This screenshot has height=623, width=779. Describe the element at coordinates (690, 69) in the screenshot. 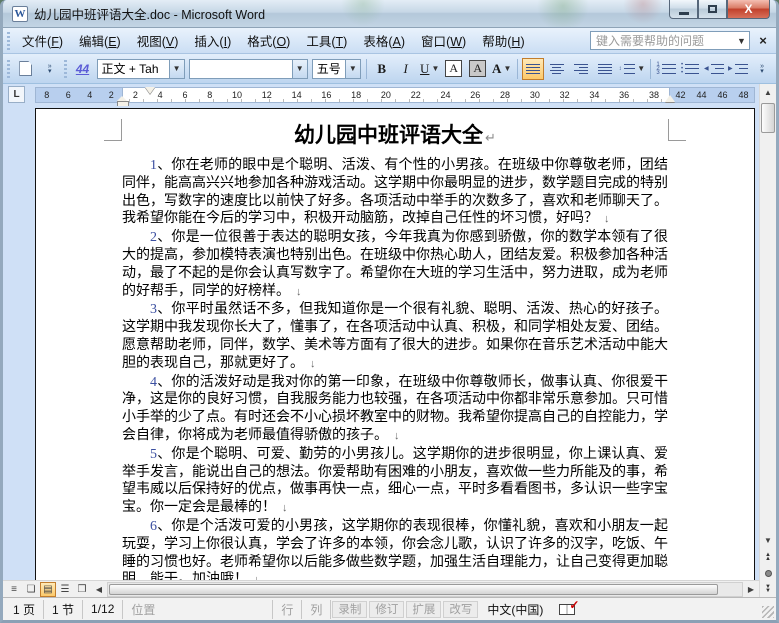

I see `bullets-button: • • •` at that location.